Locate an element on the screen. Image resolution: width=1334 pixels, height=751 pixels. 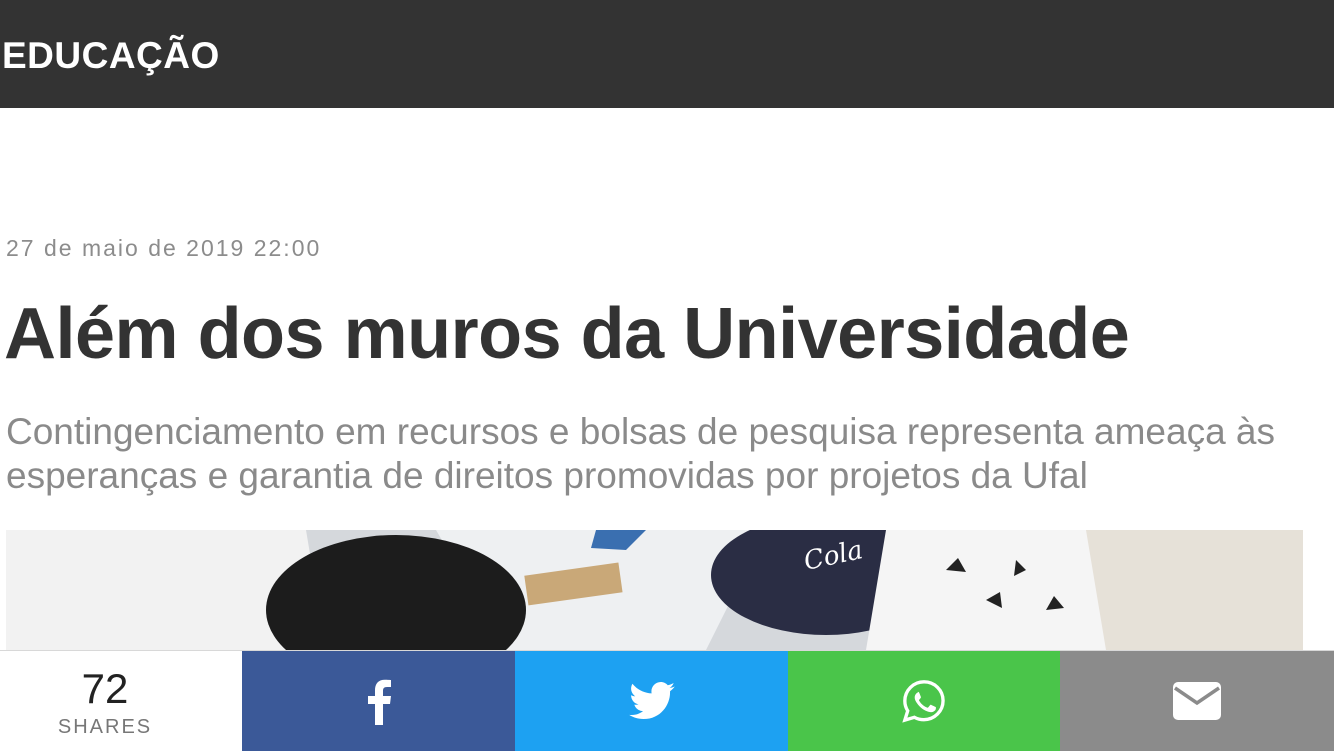
twitter-share-button is located at coordinates (651, 701).